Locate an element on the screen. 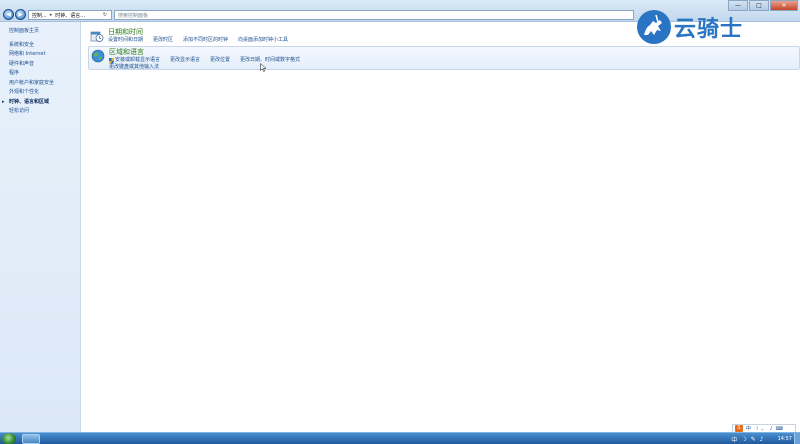  maximize-button: □ is located at coordinates (759, 5).